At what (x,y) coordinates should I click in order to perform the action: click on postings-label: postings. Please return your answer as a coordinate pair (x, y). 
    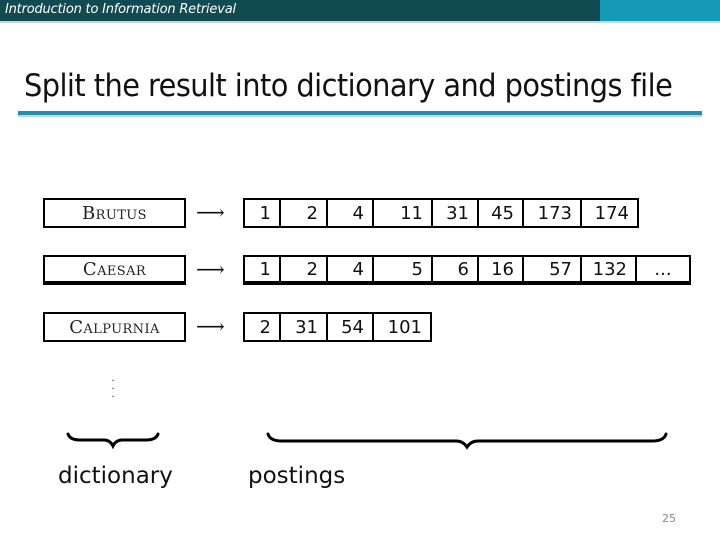
    Looking at the image, I should click on (297, 476).